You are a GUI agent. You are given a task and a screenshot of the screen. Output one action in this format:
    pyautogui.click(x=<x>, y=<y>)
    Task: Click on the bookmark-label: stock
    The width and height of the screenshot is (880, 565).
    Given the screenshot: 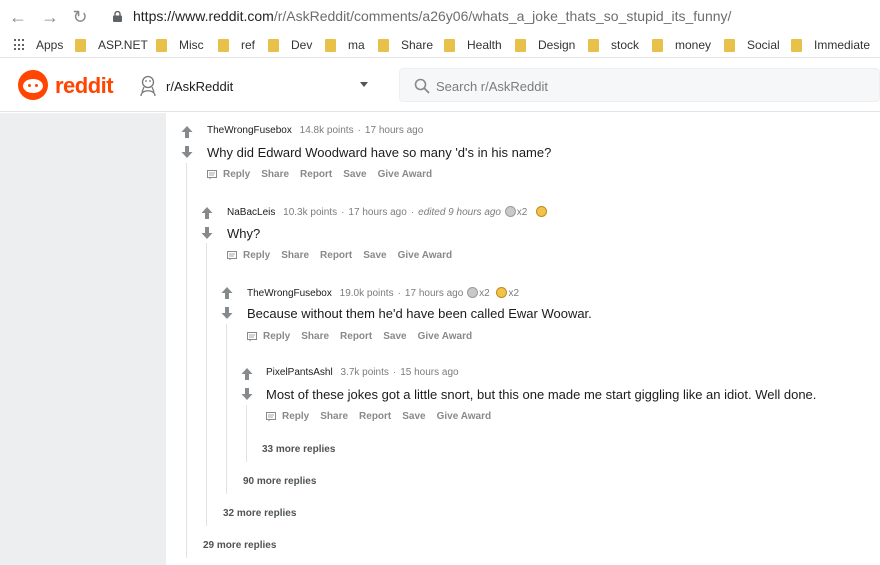 What is the action you would take?
    pyautogui.click(x=625, y=45)
    